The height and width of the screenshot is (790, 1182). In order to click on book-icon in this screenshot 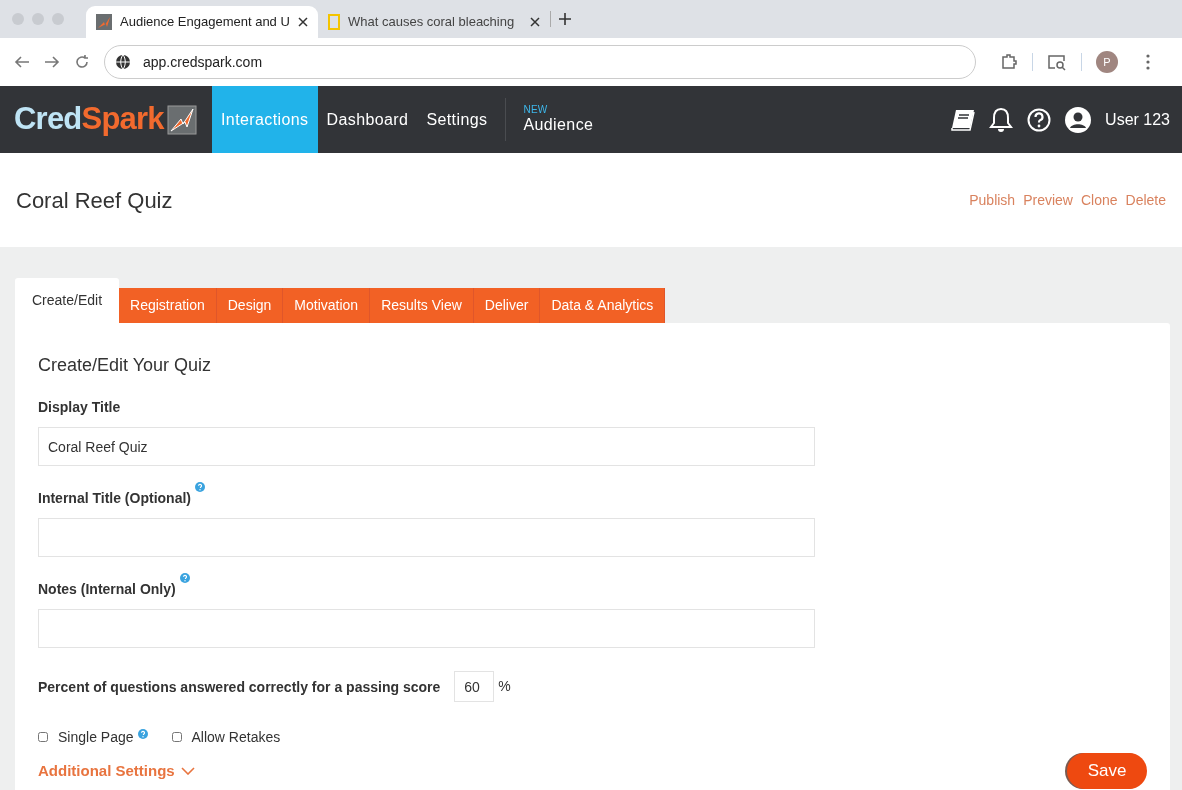, I will do `click(963, 119)`.